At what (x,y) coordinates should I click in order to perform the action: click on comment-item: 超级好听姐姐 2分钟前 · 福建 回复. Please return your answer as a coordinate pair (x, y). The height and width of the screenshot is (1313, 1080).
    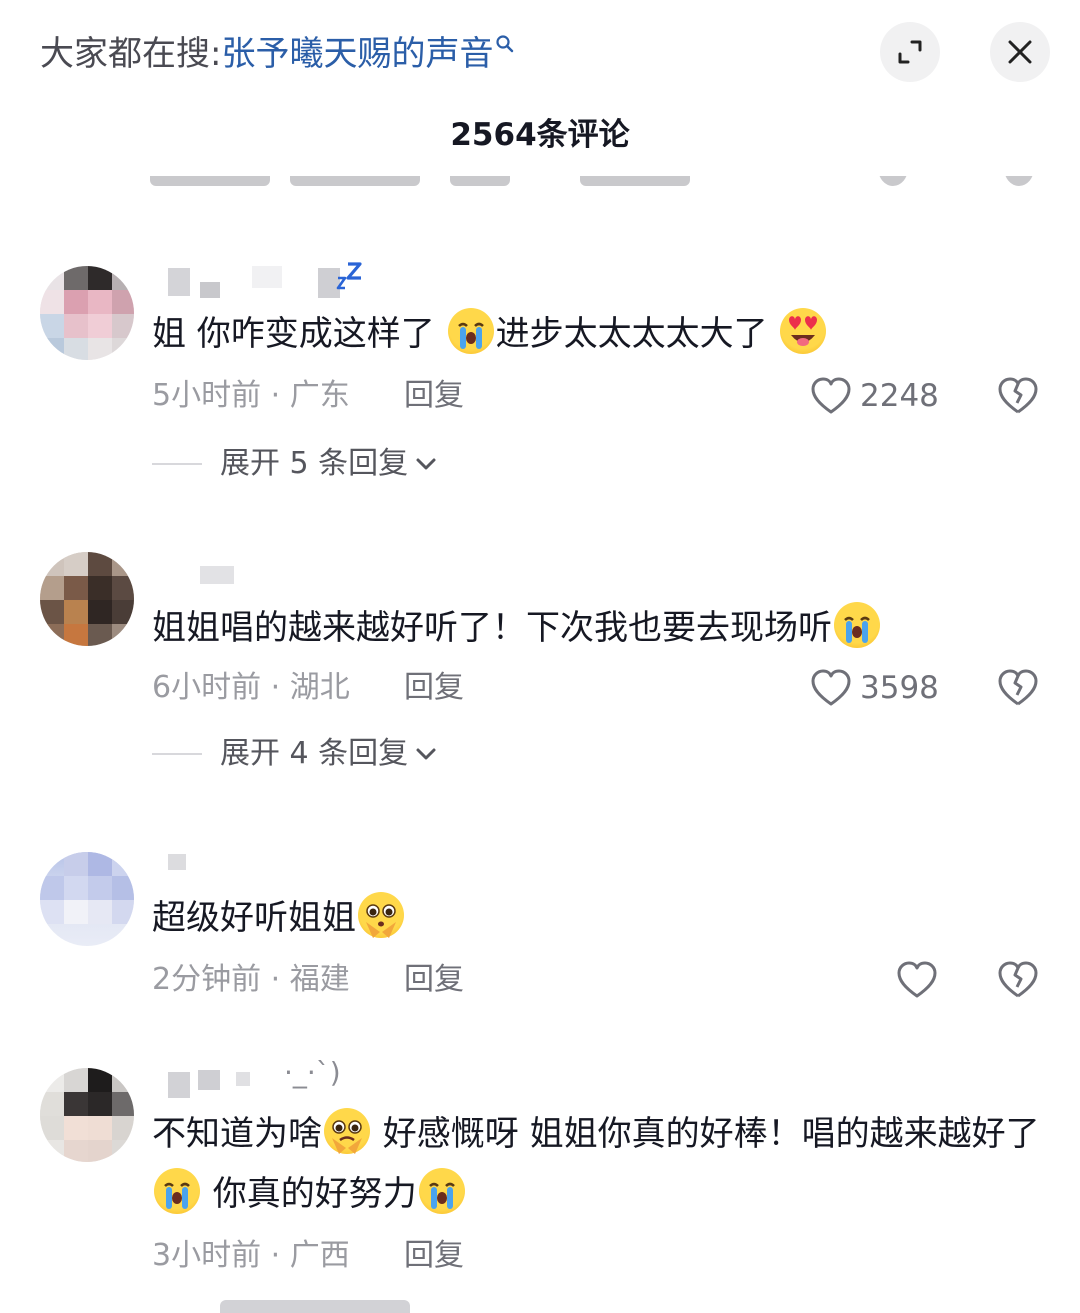
    Looking at the image, I should click on (540, 930).